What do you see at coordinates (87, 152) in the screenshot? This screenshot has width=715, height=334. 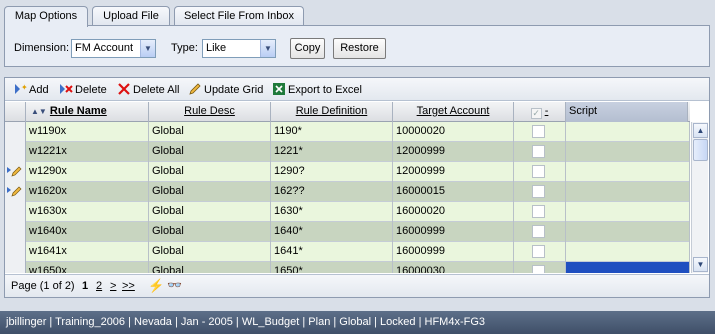 I see `cell-rule-name: w1221x` at bounding box center [87, 152].